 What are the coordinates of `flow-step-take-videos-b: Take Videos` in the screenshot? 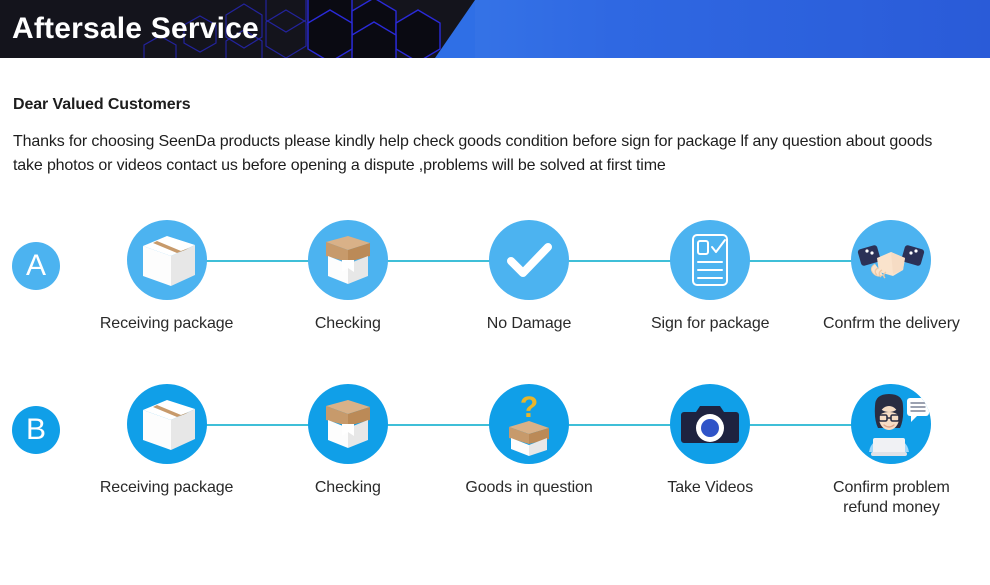 It's located at (710, 441).